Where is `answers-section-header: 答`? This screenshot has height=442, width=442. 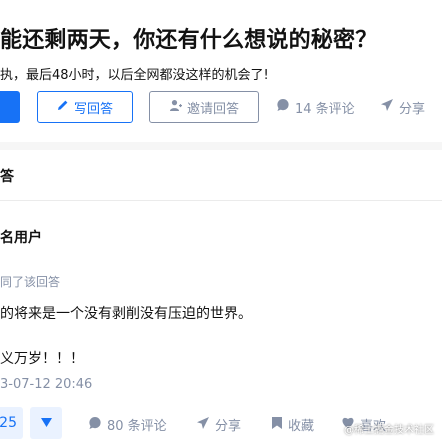
answers-section-header: 答 is located at coordinates (221, 175).